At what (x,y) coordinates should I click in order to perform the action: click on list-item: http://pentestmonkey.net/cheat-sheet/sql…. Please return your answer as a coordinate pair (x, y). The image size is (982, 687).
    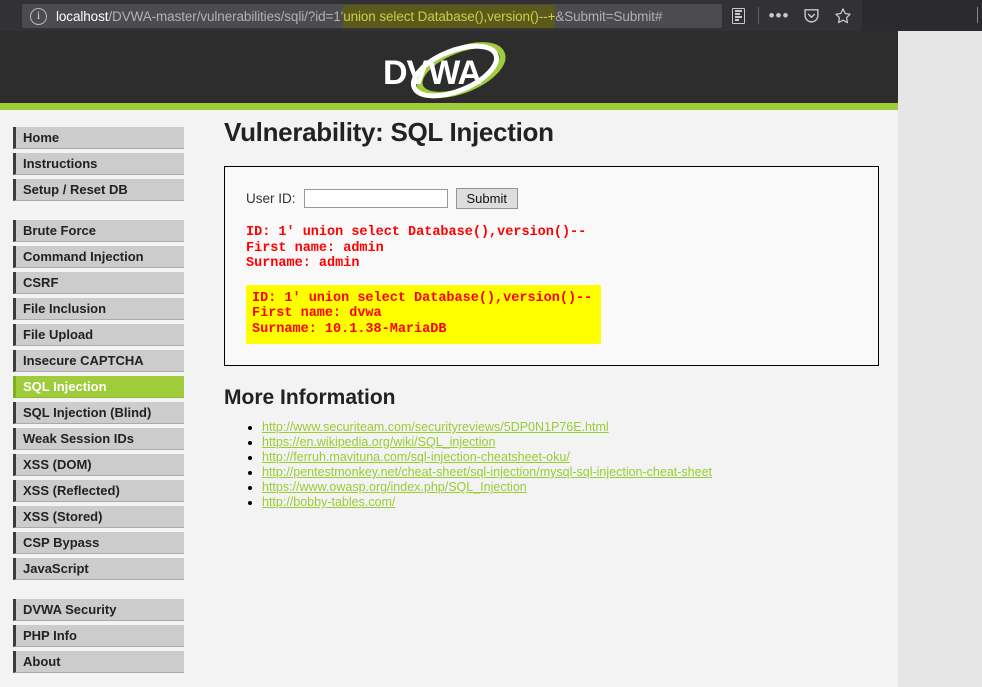
    Looking at the image, I should click on (571, 472).